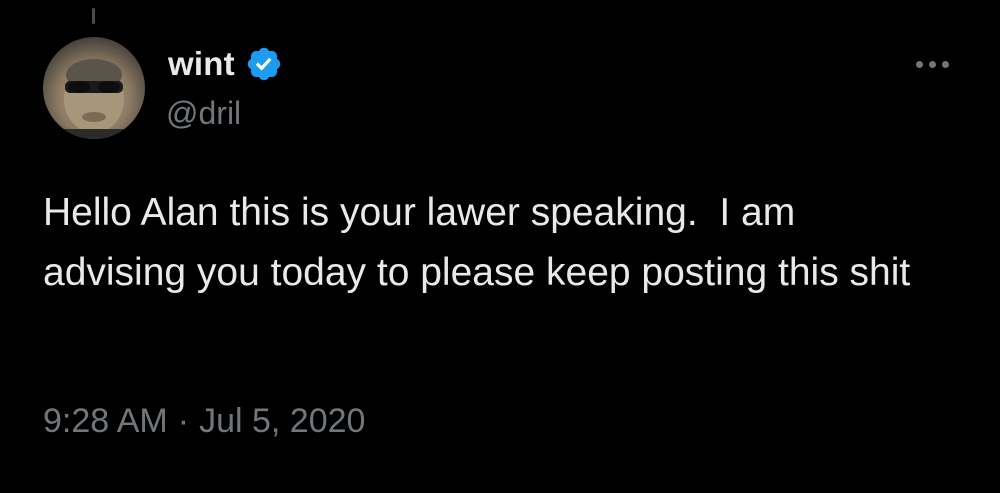 The height and width of the screenshot is (493, 1000). I want to click on avatar, so click(94, 88).